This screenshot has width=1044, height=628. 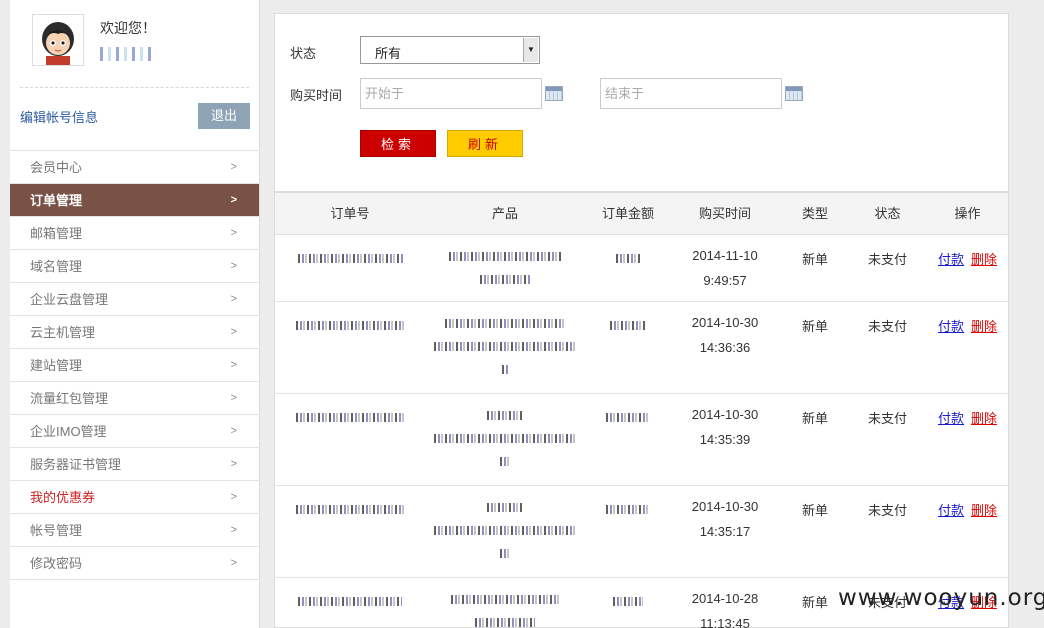 I want to click on product-redacted, so click(x=505, y=442).